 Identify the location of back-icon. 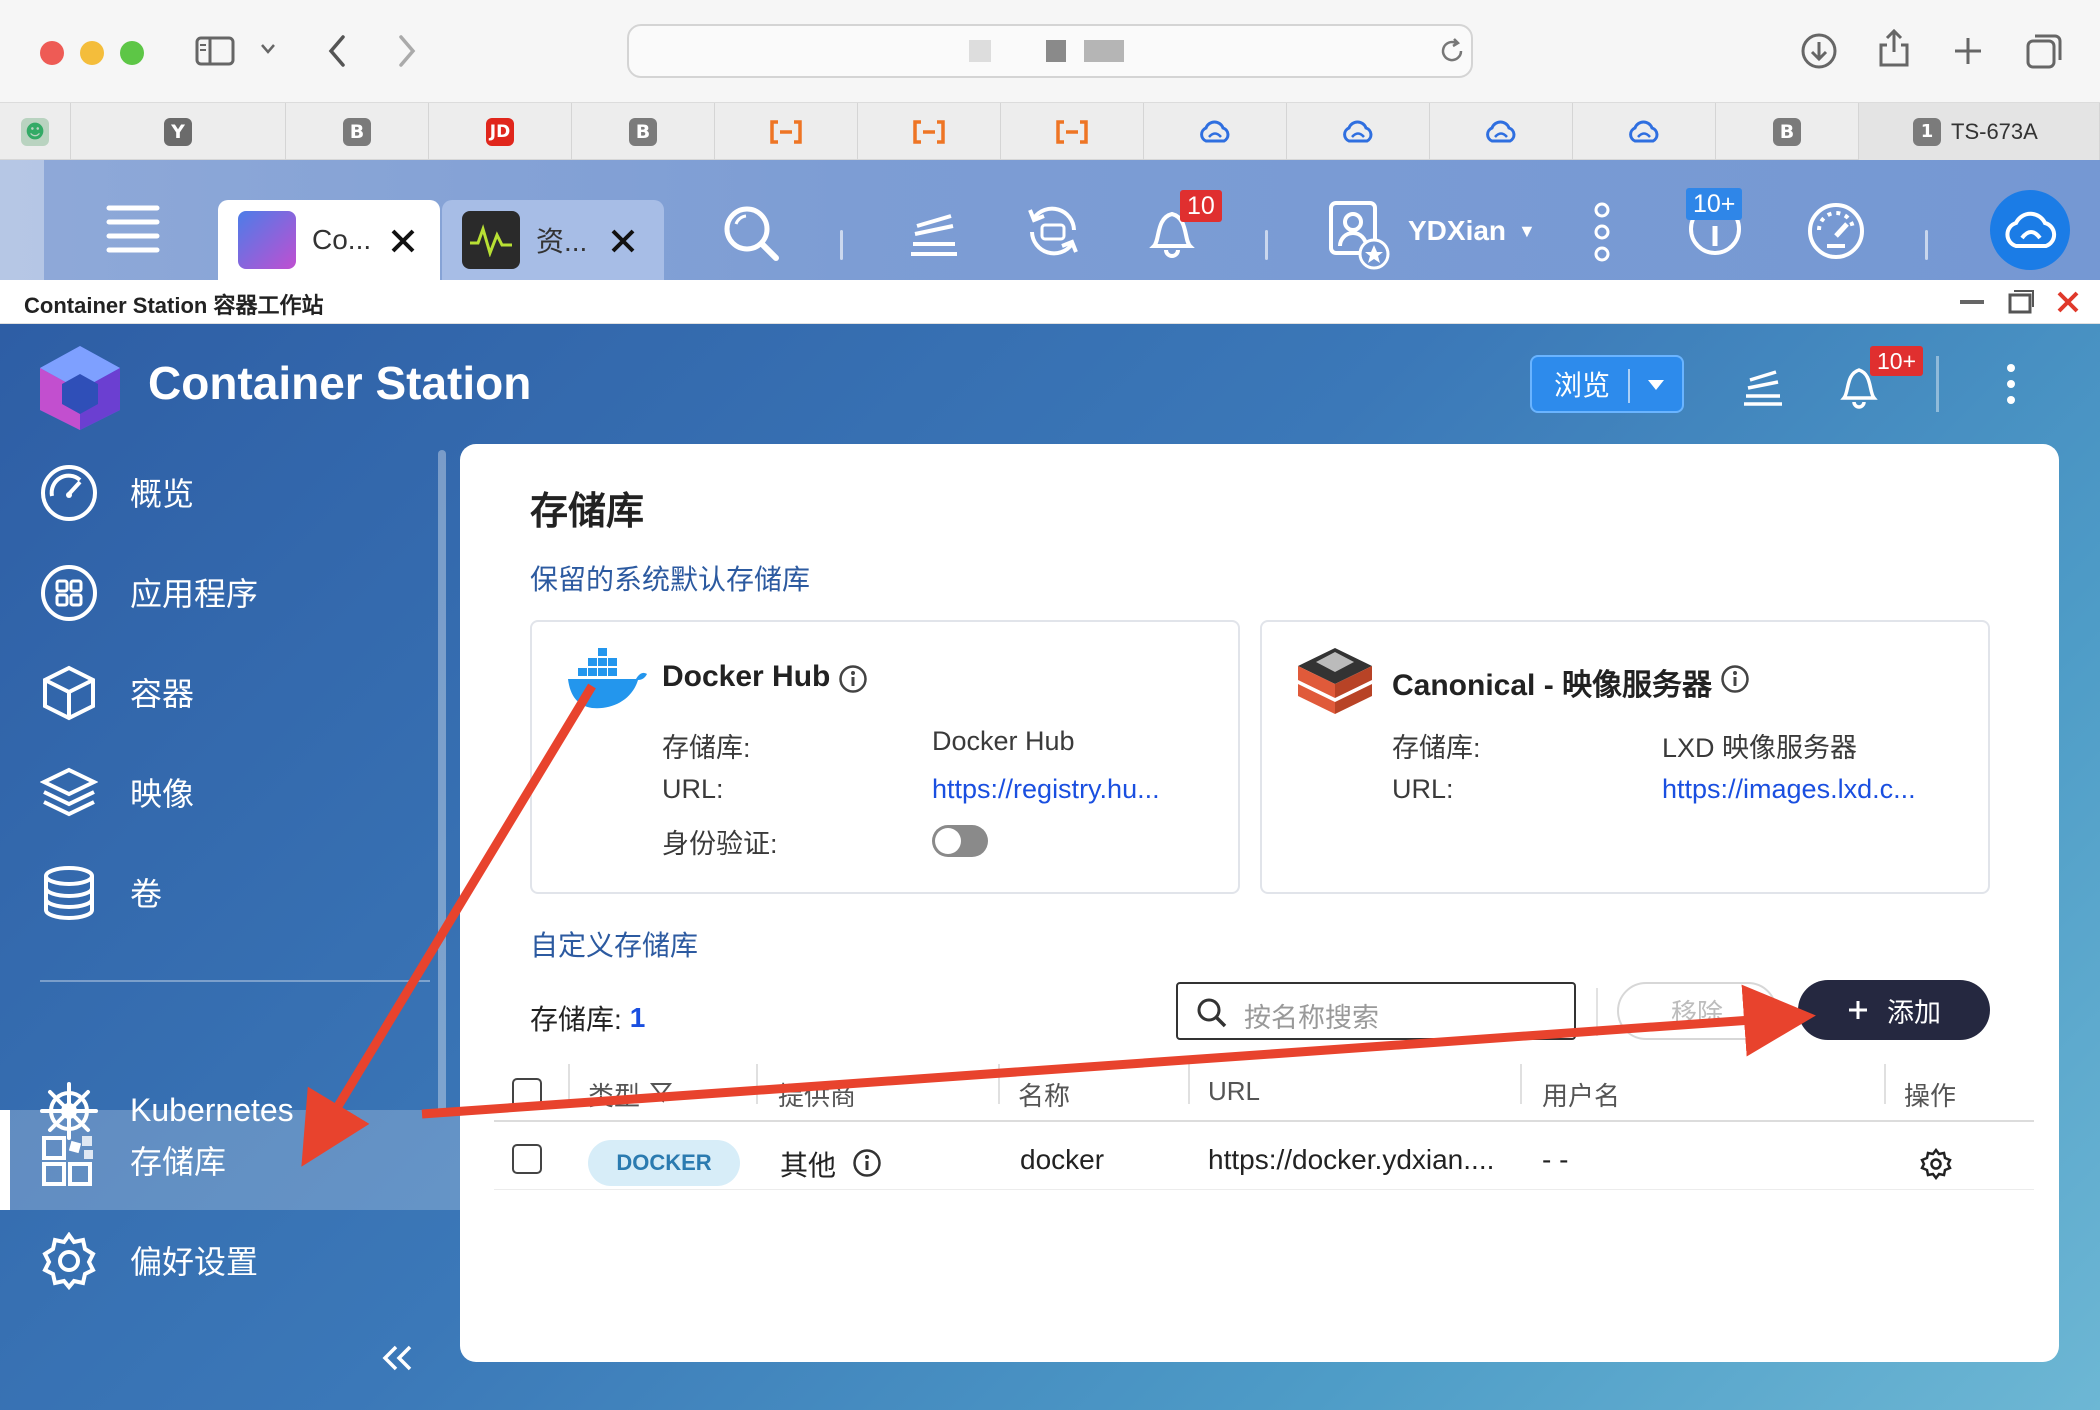
(337, 51).